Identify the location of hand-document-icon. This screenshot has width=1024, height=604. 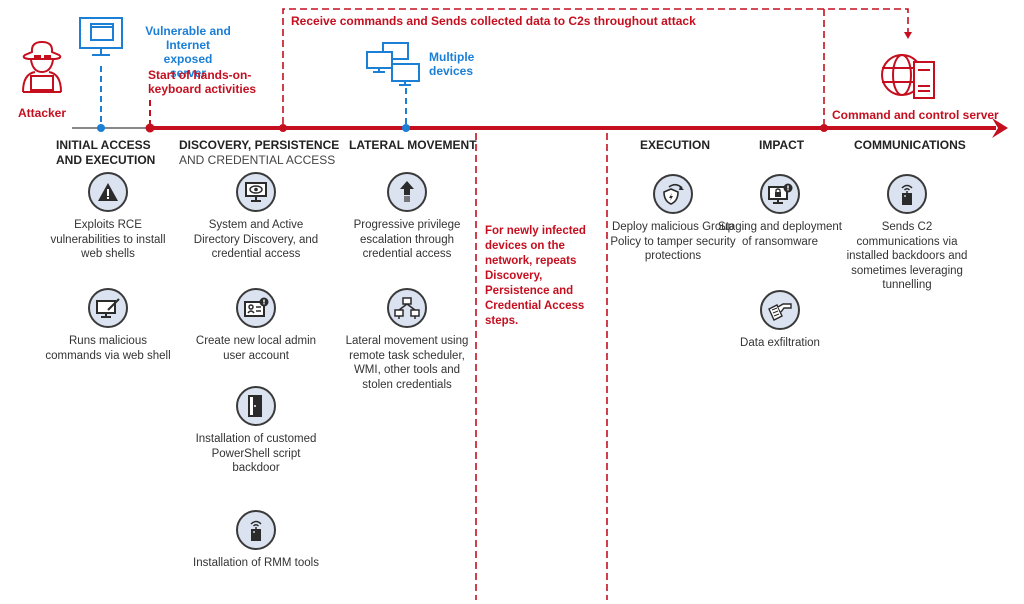
(780, 310).